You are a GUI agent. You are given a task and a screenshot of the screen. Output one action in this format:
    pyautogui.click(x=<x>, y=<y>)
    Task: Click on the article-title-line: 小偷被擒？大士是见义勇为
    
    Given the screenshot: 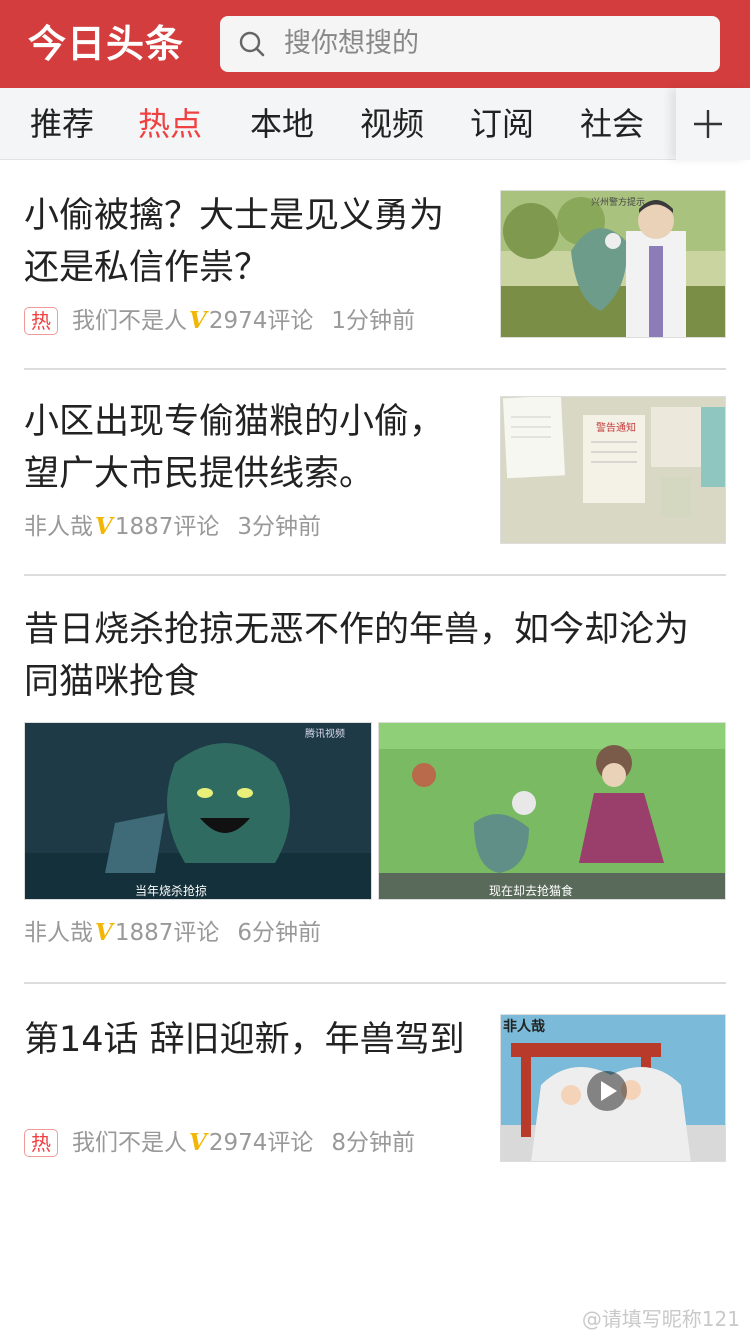 What is the action you would take?
    pyautogui.click(x=234, y=216)
    